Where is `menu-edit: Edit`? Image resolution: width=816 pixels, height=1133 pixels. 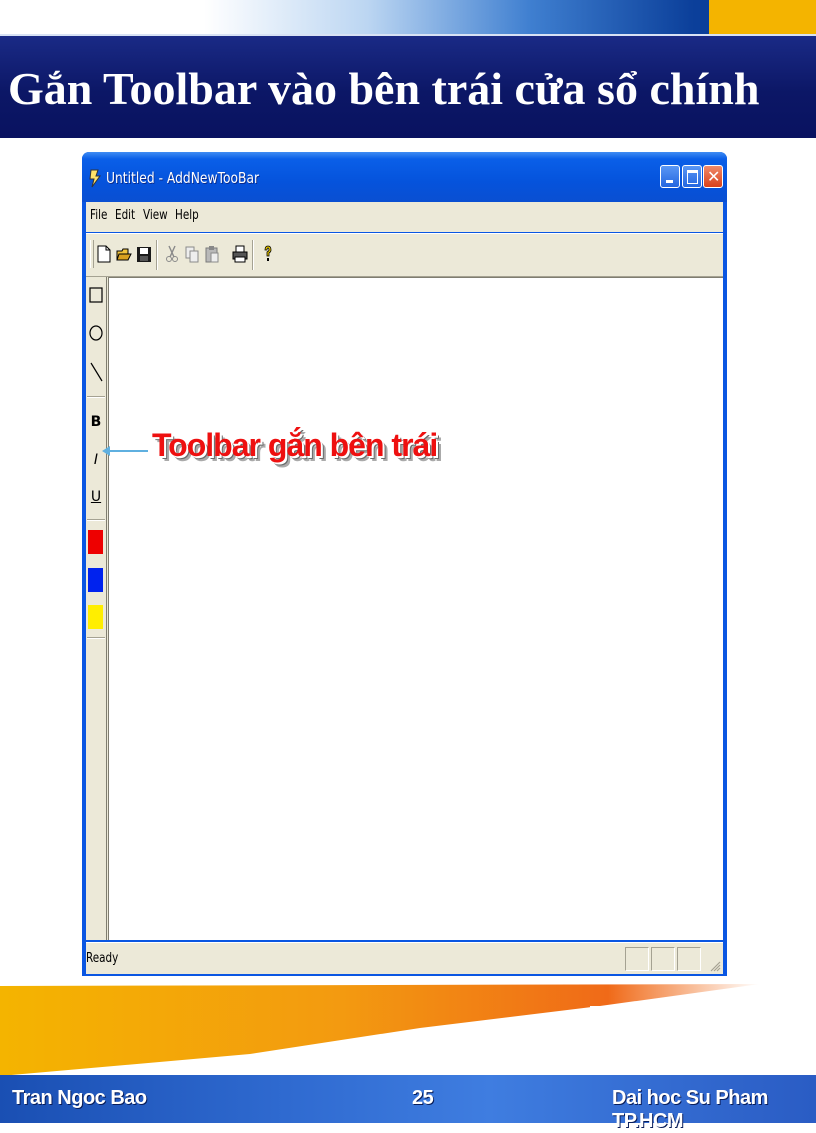
menu-edit: Edit is located at coordinates (125, 215).